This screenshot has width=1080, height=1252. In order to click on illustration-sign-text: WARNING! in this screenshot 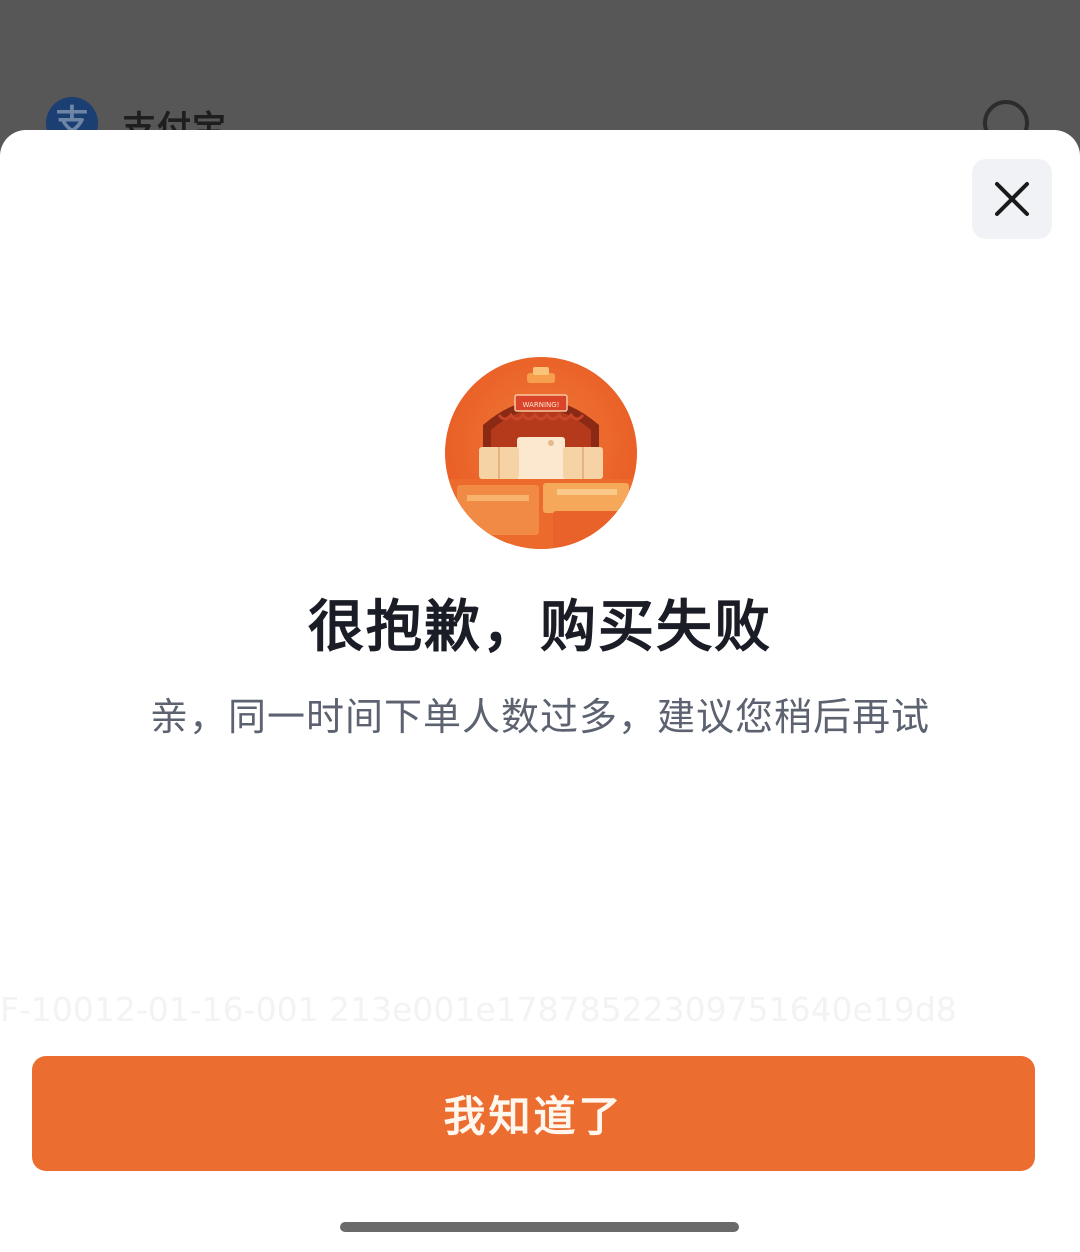, I will do `click(541, 405)`.